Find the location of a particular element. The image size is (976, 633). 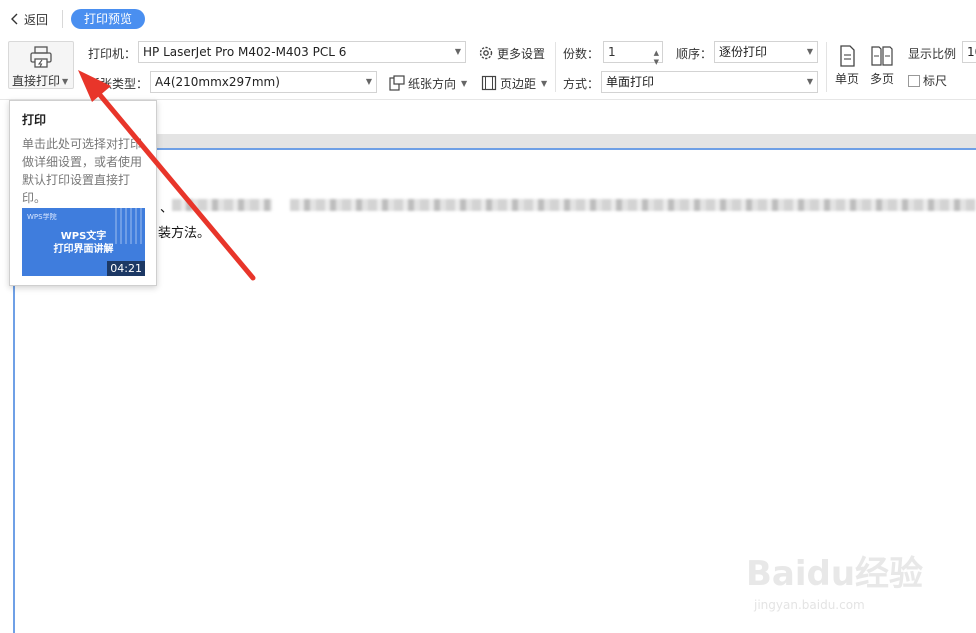

ruler-checkbox: 标尺 is located at coordinates (927, 80).